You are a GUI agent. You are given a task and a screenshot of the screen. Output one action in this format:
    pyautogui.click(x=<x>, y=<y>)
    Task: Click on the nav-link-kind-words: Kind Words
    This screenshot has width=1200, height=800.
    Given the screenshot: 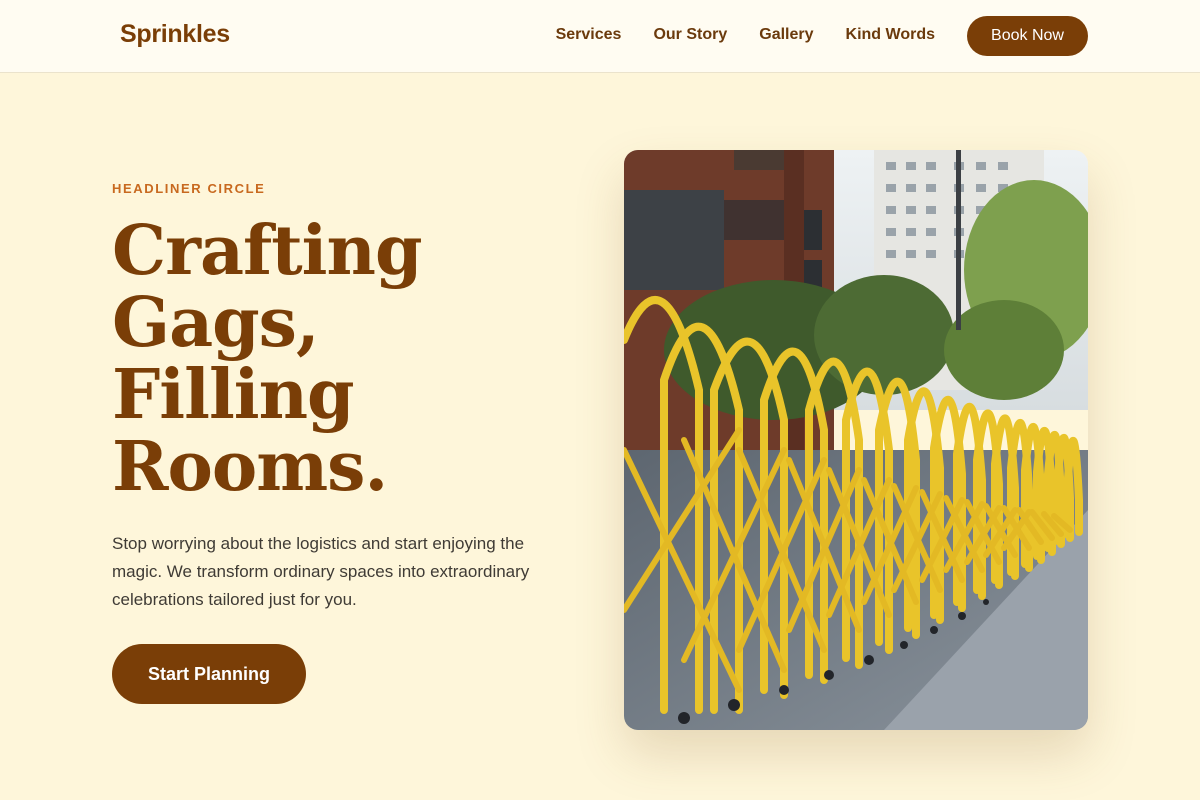 What is the action you would take?
    pyautogui.click(x=890, y=35)
    